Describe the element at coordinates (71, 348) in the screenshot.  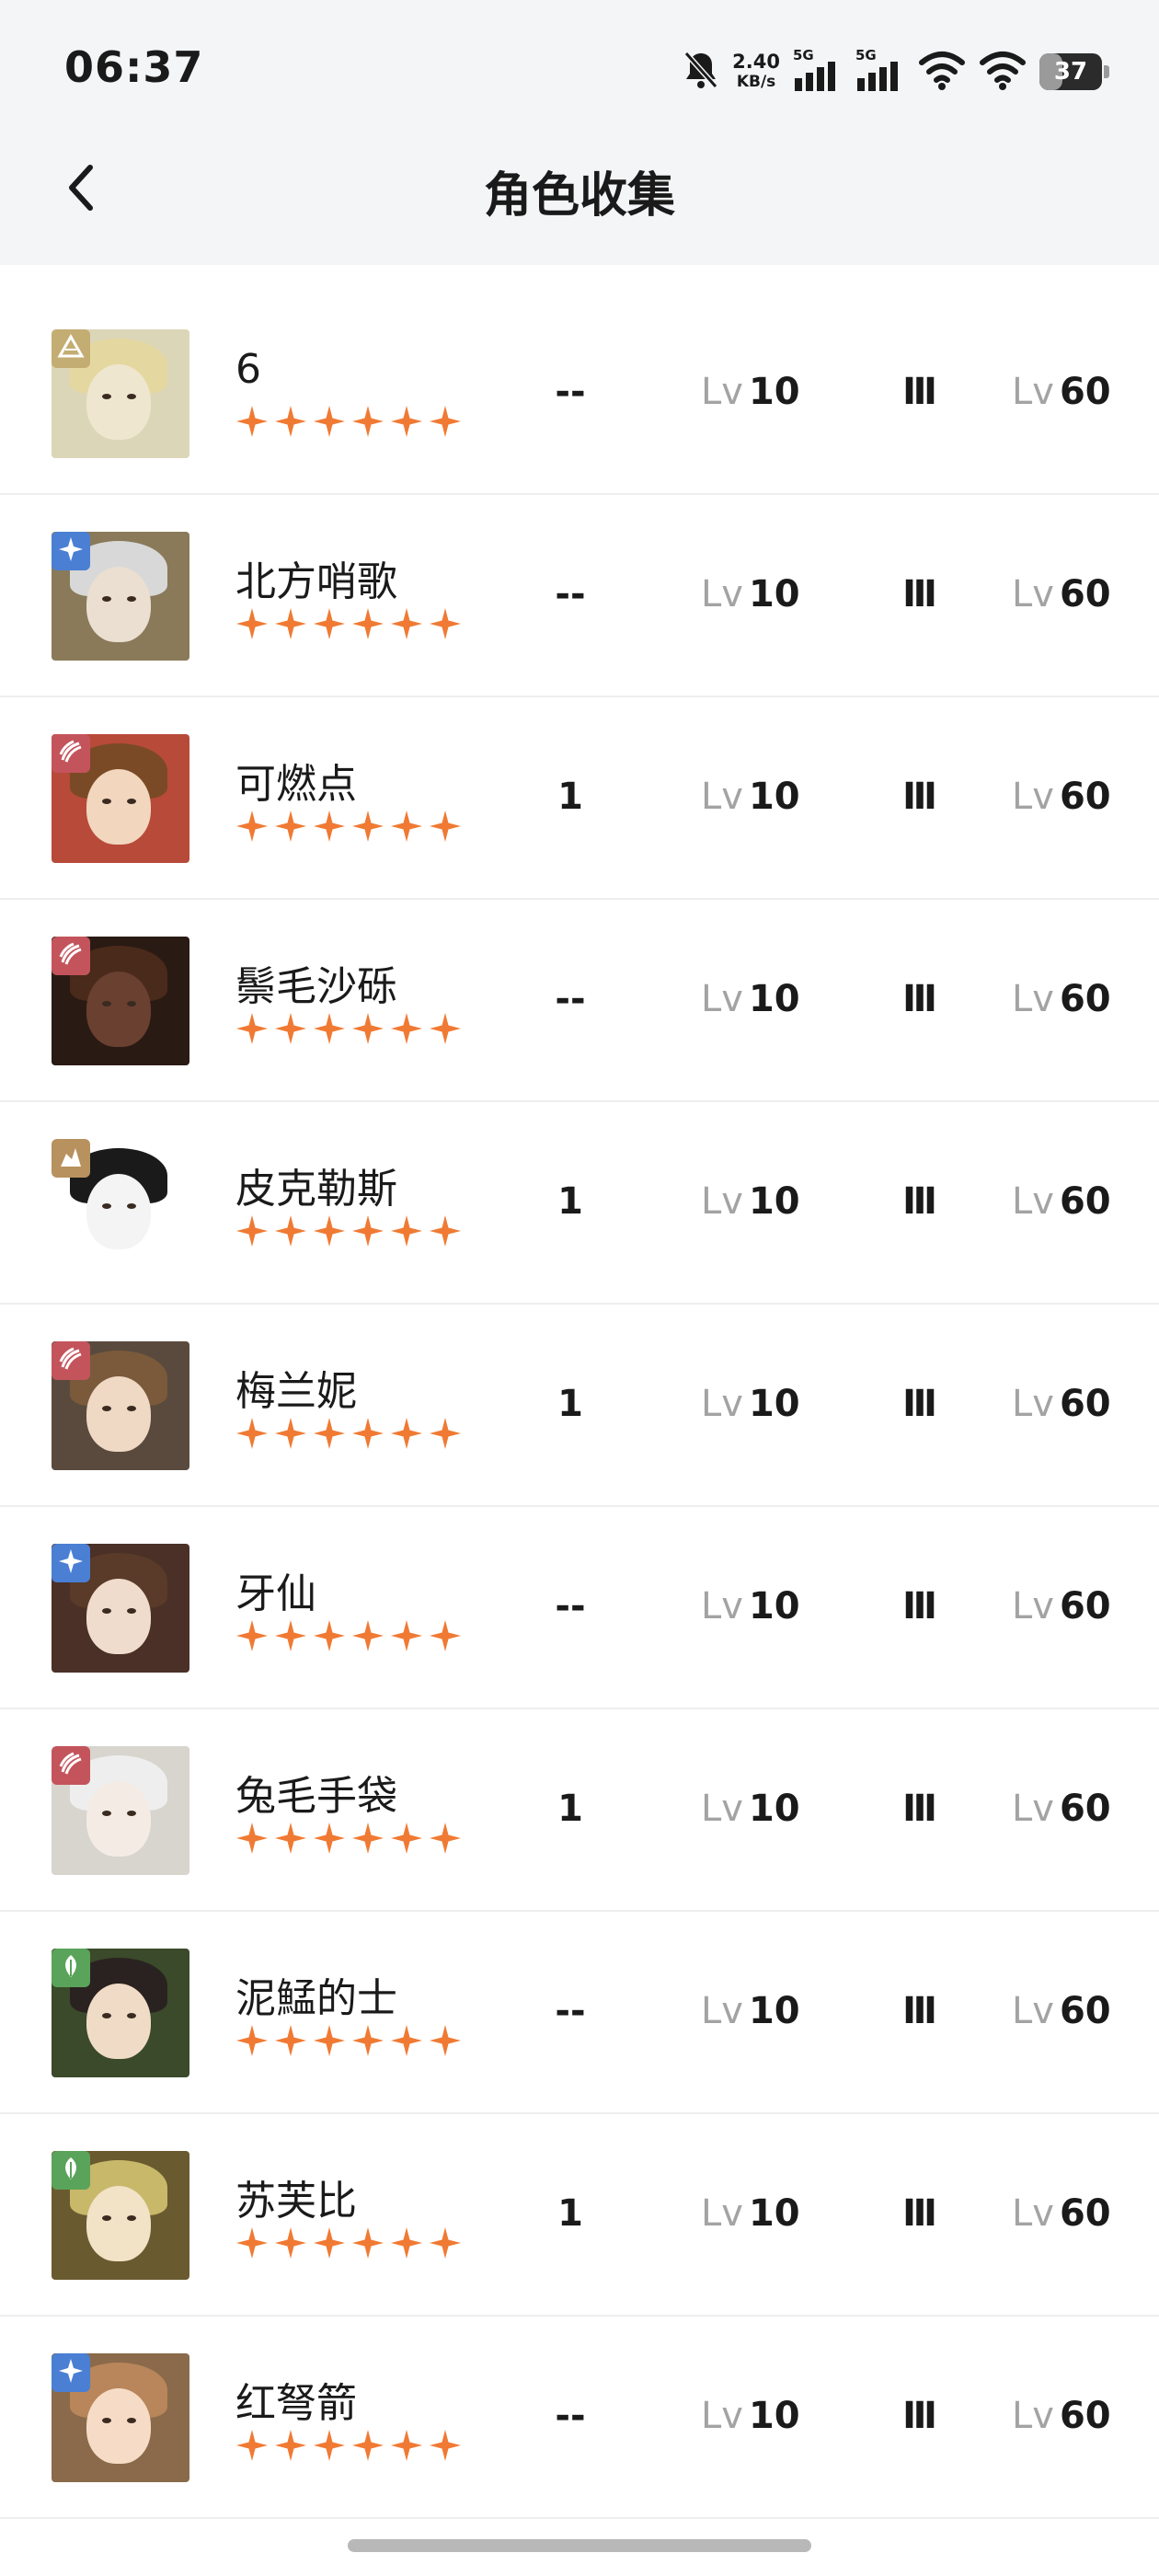
I see `pyramid-icon` at that location.